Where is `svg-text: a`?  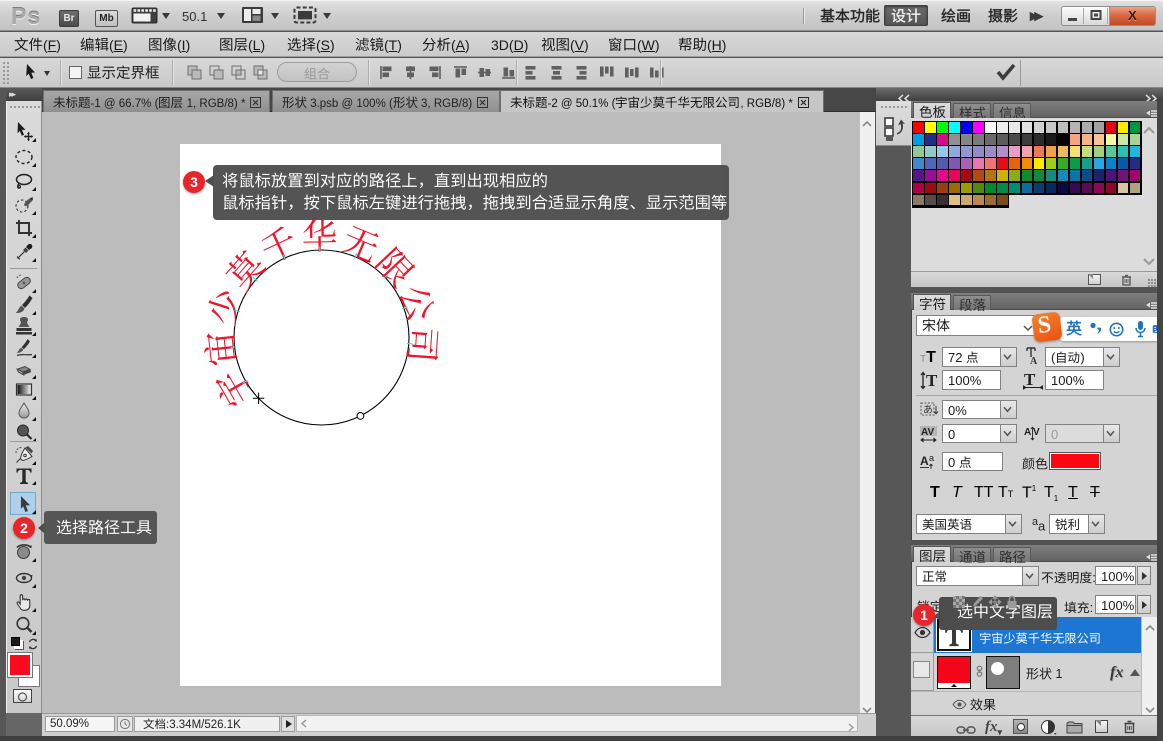
svg-text: a is located at coordinates (931, 458).